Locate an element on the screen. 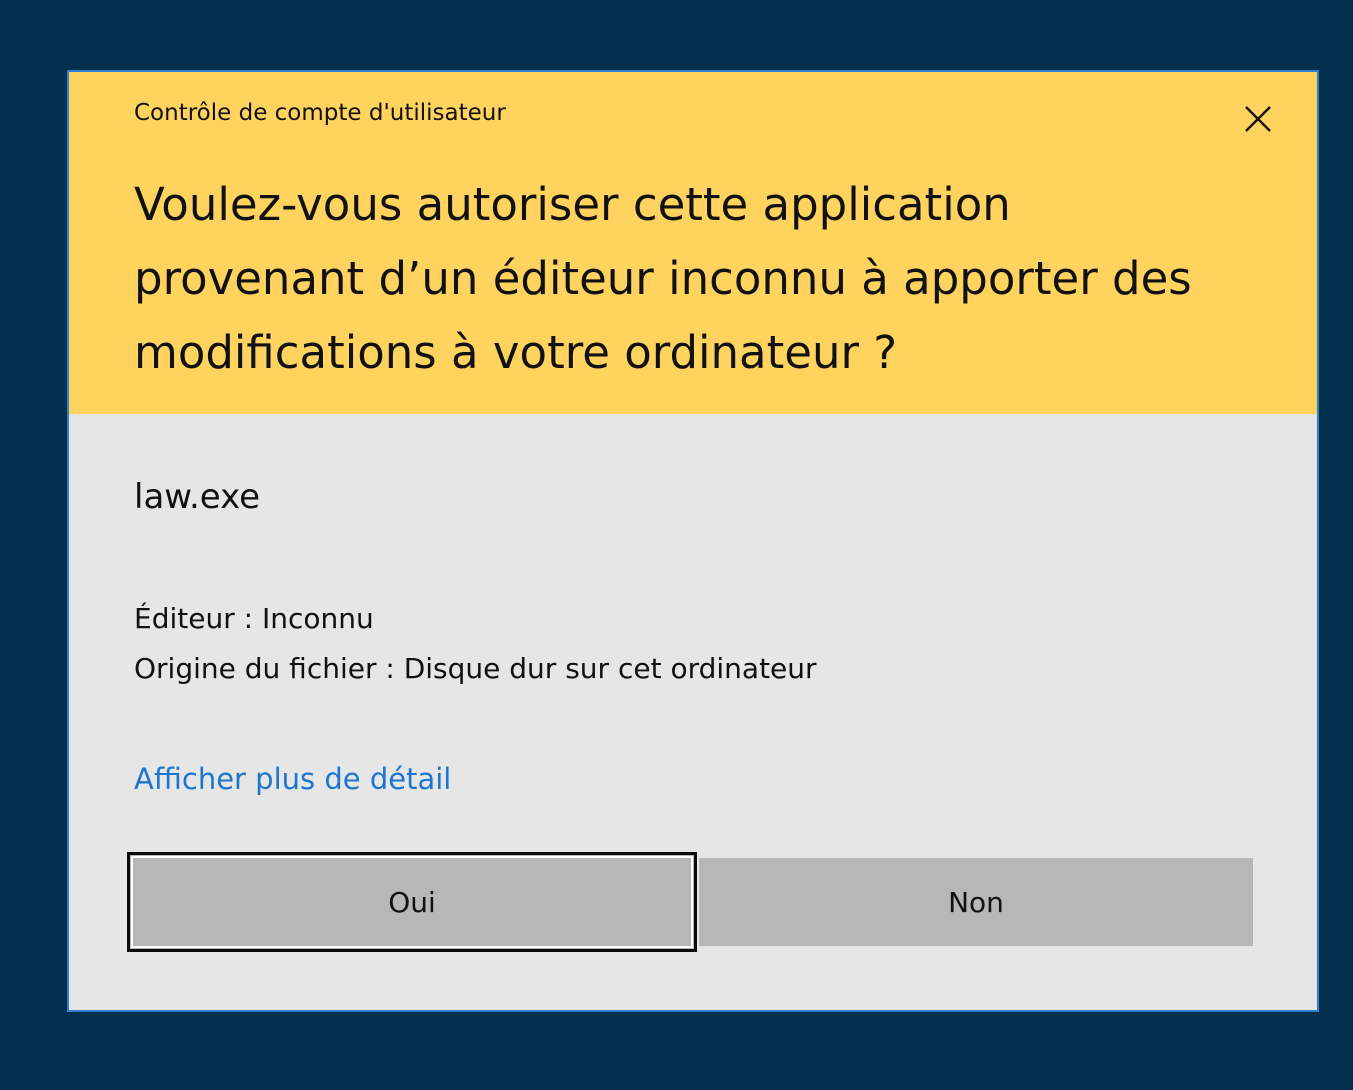 The width and height of the screenshot is (1353, 1090). close-button is located at coordinates (1258, 119).